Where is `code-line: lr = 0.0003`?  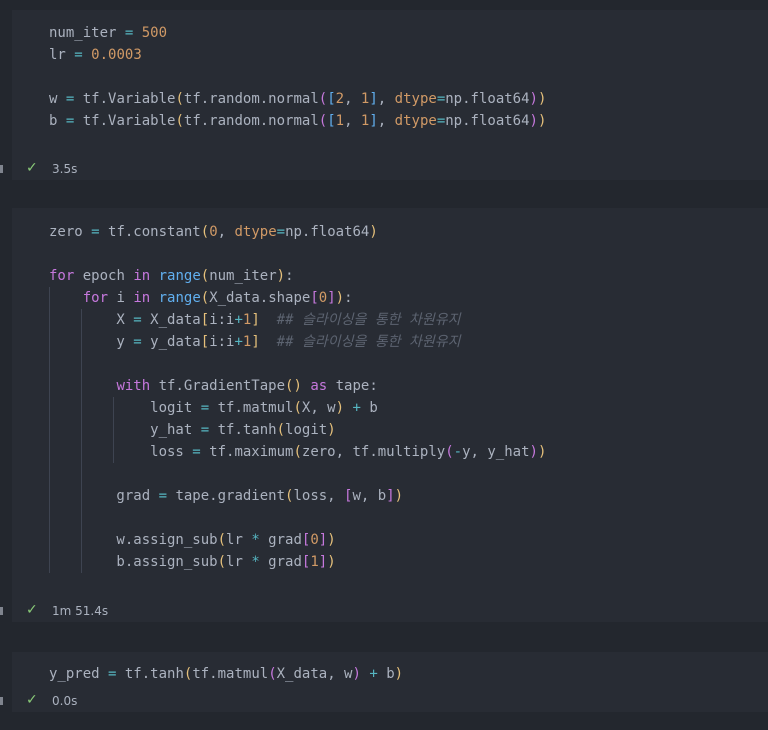
code-line: lr = 0.0003 is located at coordinates (95, 55).